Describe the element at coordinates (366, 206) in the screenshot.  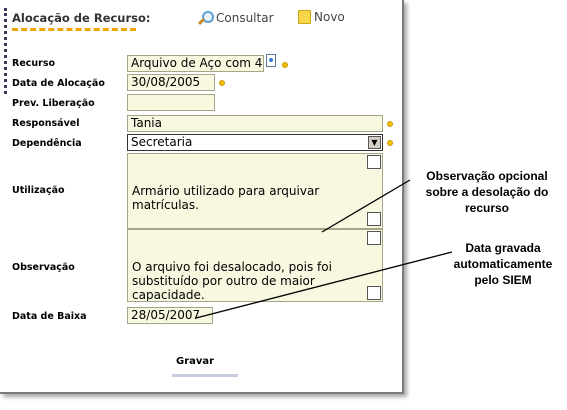
I see `observacao-callout-line` at that location.